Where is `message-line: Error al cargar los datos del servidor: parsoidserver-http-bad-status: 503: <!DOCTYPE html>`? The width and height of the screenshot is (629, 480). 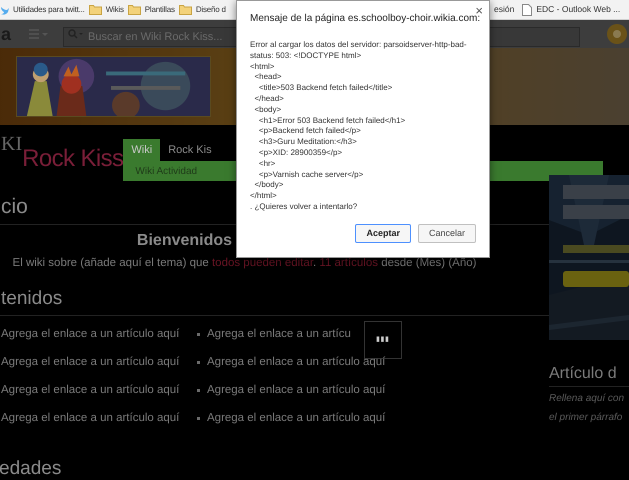
message-line: Error al cargar los datos del servidor: parsoidserver-http-bad-status: 503: <!DOCTYPE html> is located at coordinates (359, 51).